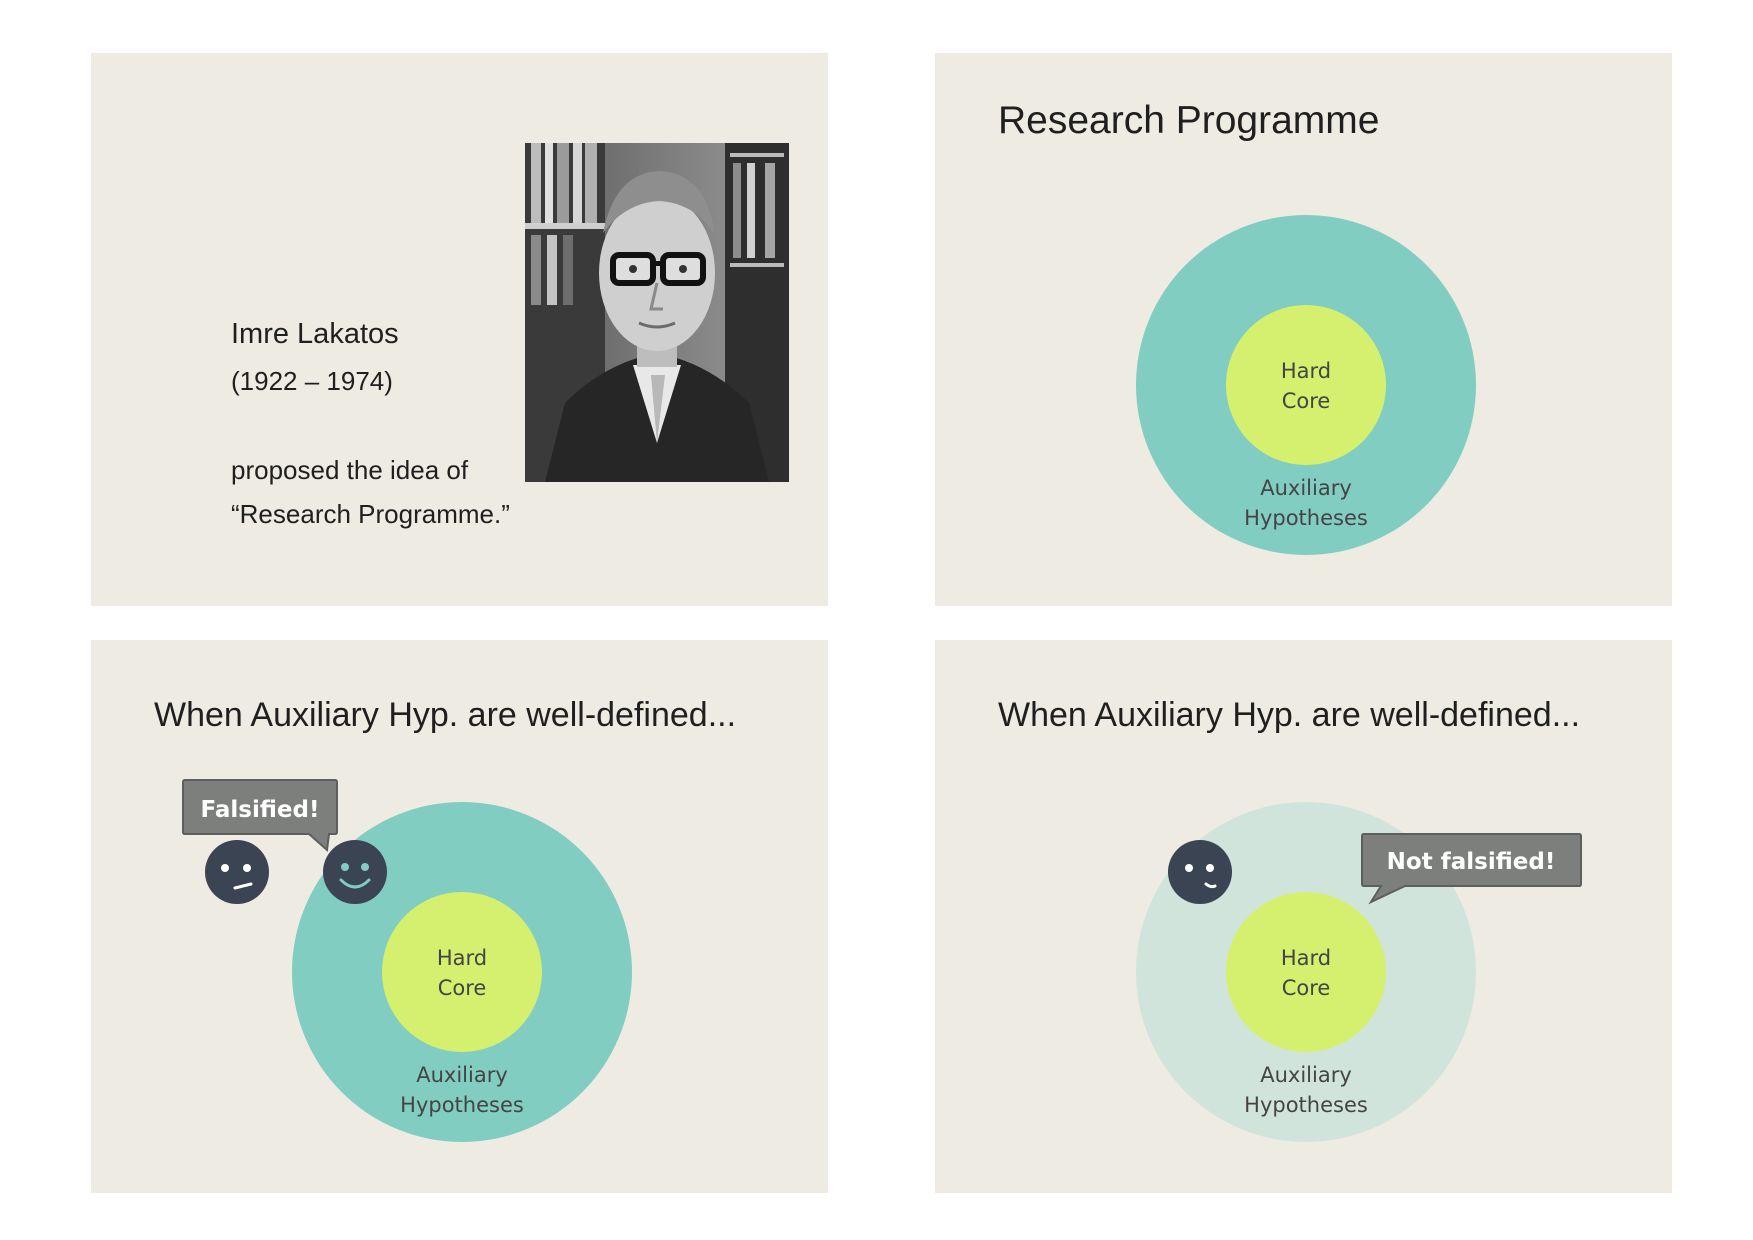 This screenshot has height=1240, width=1753. What do you see at coordinates (312, 381) in the screenshot?
I see `person-years: (1922 – 1974)` at bounding box center [312, 381].